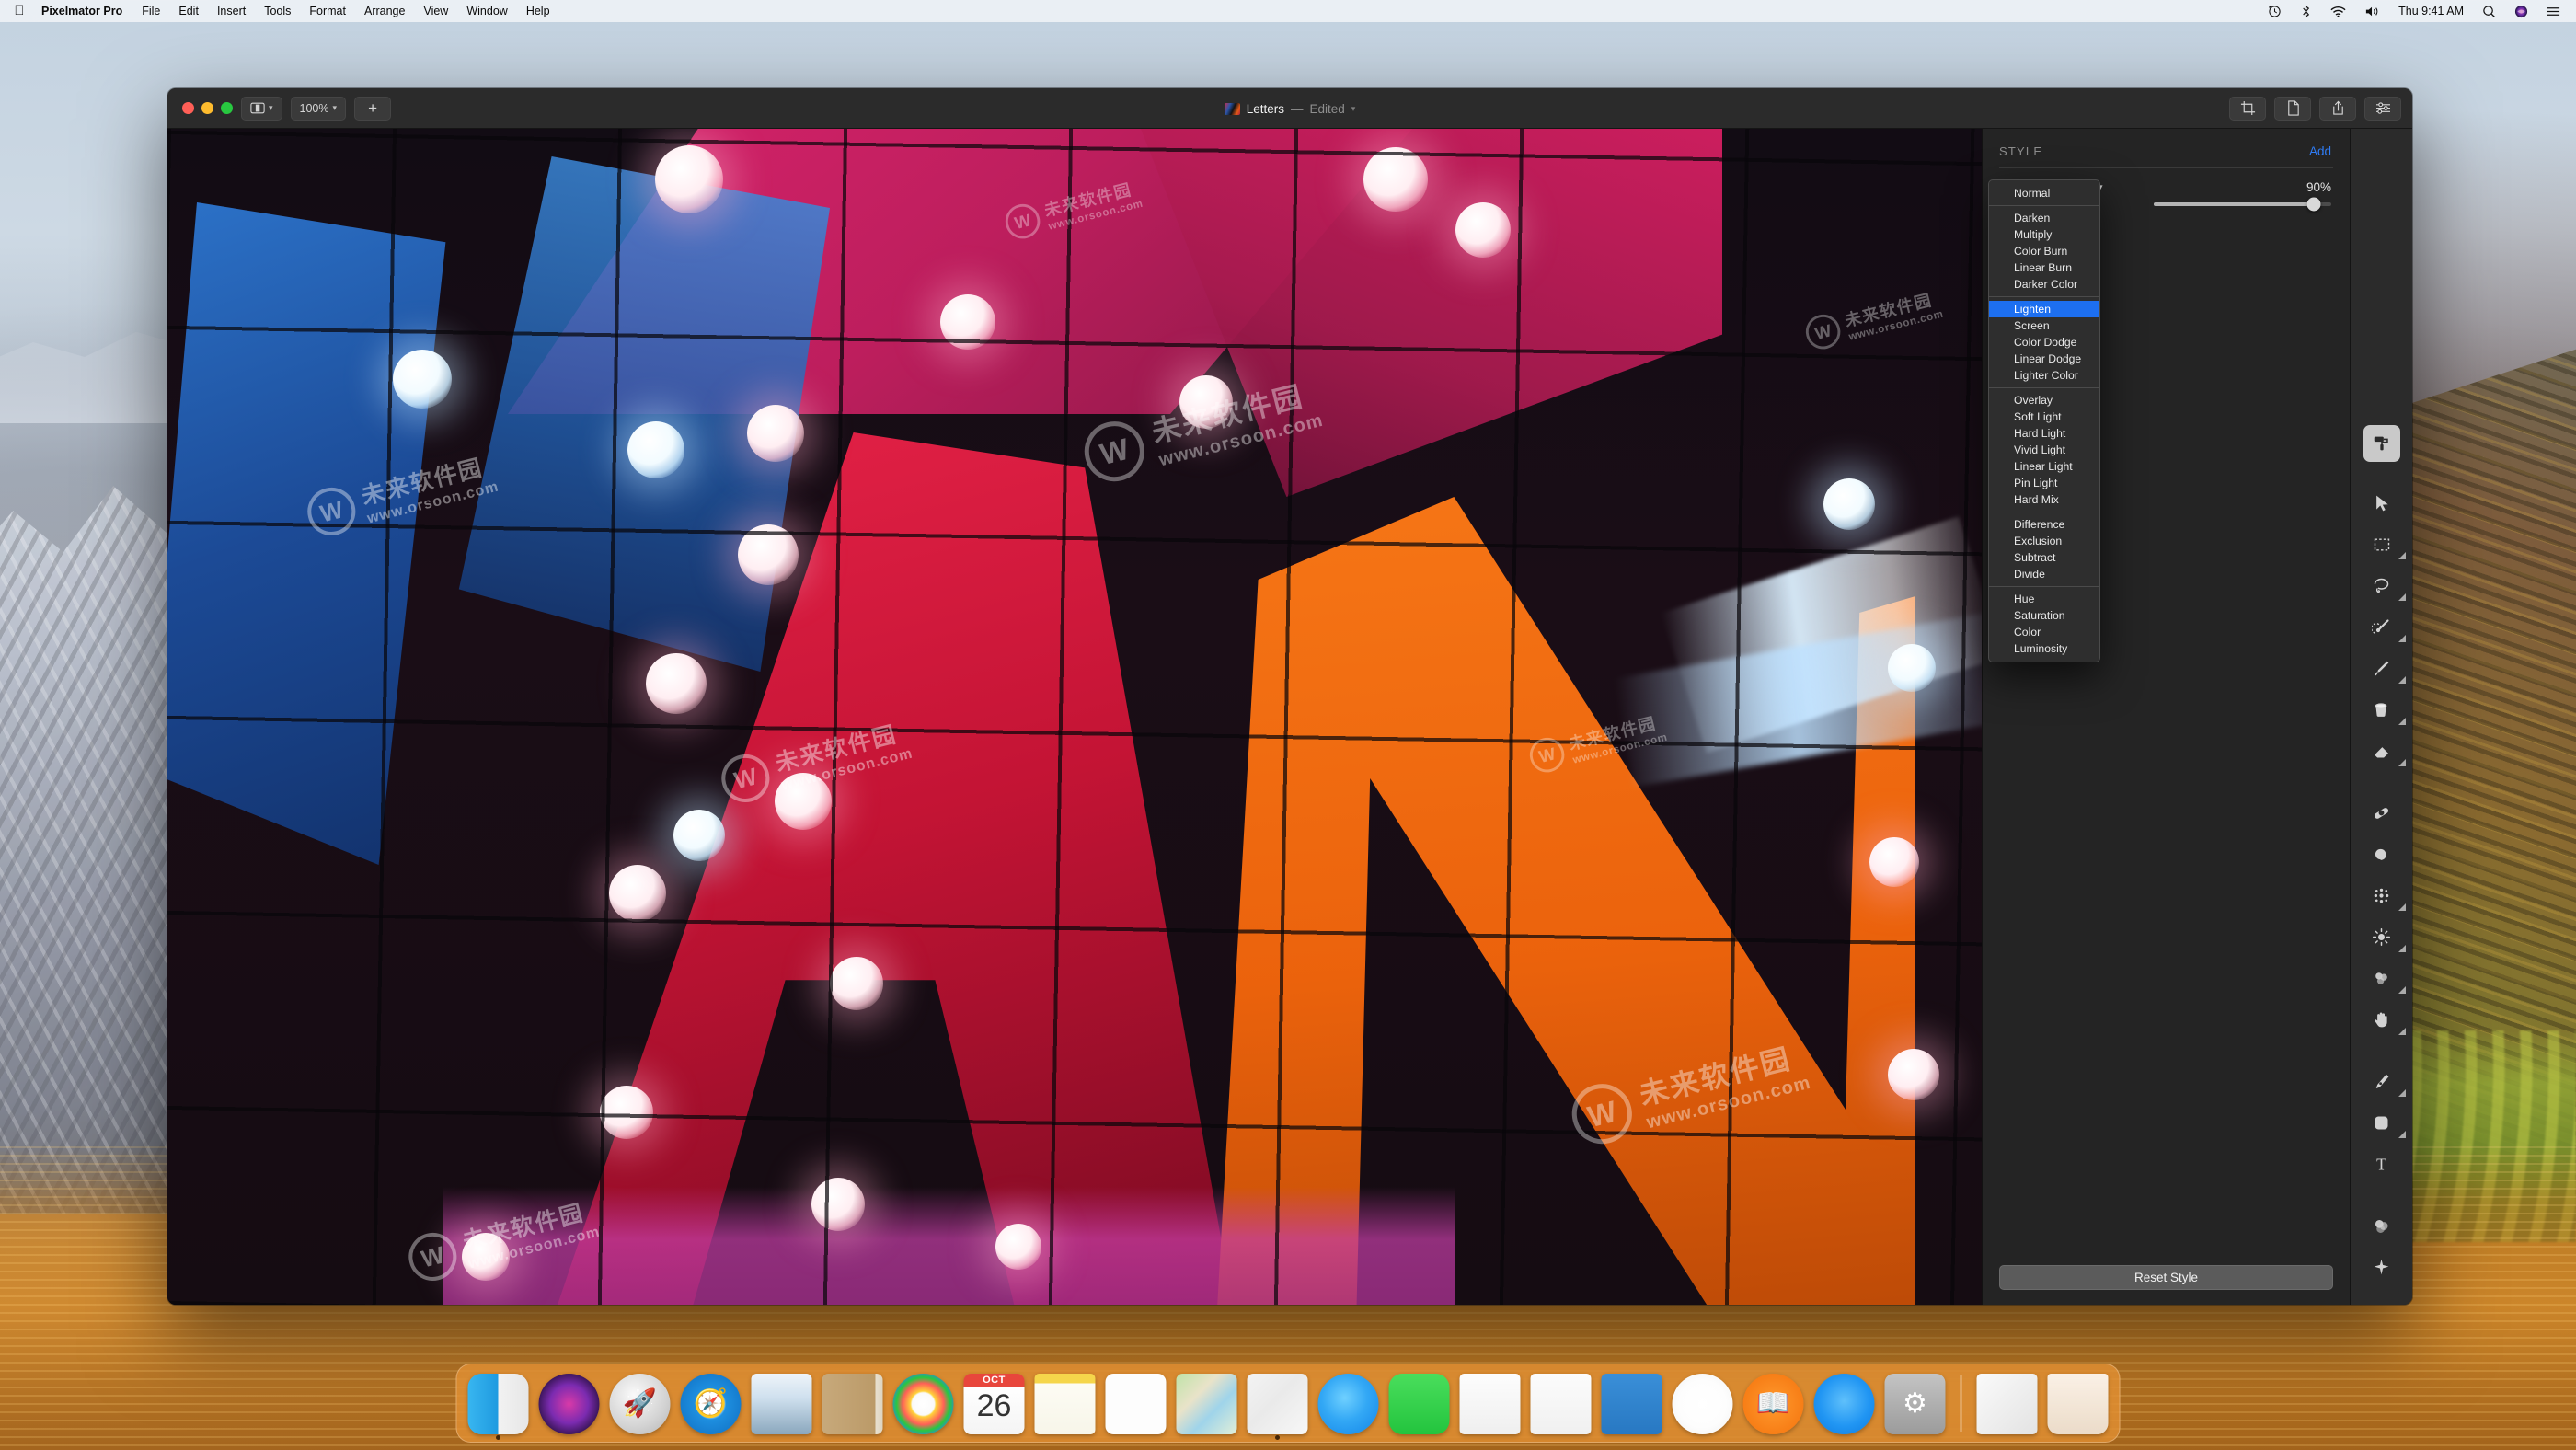  Describe the element at coordinates (1278, 1406) in the screenshot. I see `dock-pixelmator-pro` at that location.